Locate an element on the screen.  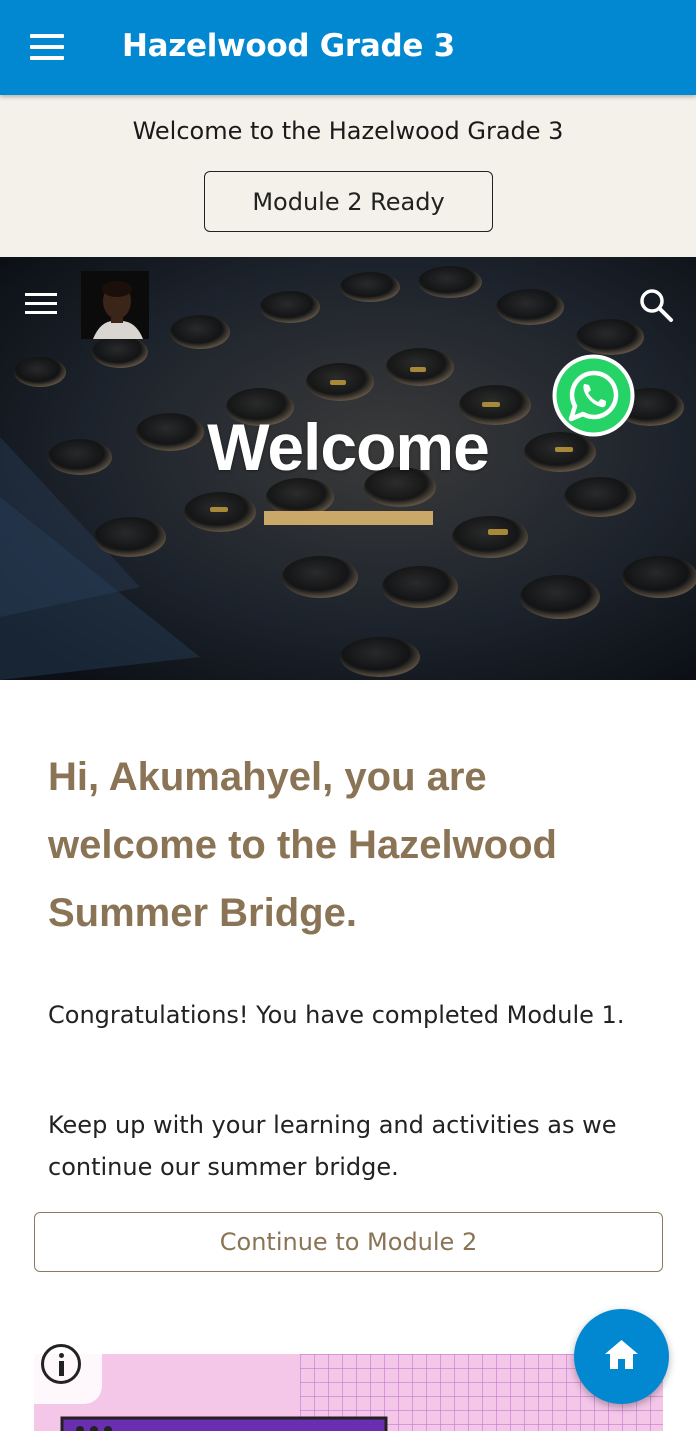
app-title: Hazelwood Grade 3 is located at coordinates (288, 46).